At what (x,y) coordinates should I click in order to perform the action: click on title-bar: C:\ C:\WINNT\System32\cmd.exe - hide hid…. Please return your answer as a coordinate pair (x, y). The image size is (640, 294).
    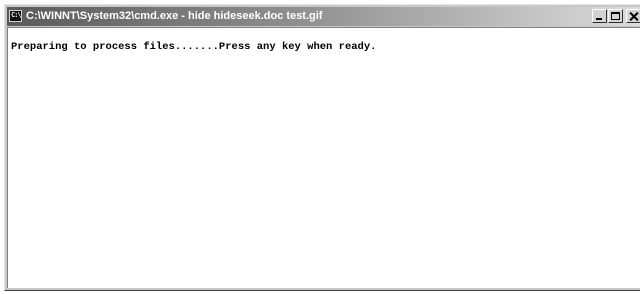
    Looking at the image, I should click on (323, 16).